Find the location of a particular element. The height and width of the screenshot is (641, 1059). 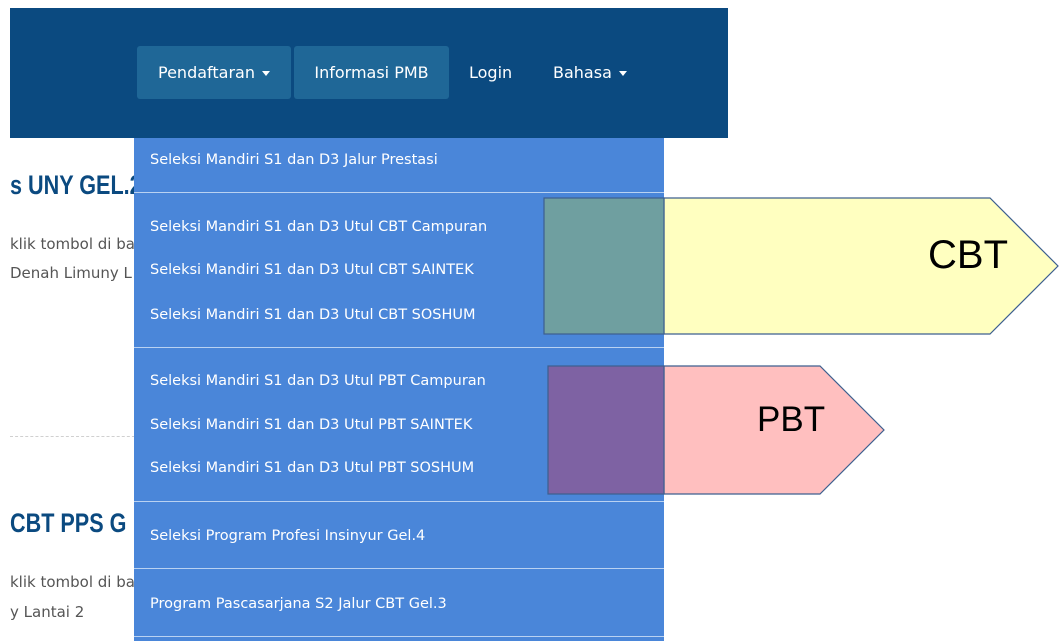

pbt-label: PBT is located at coordinates (791, 419).